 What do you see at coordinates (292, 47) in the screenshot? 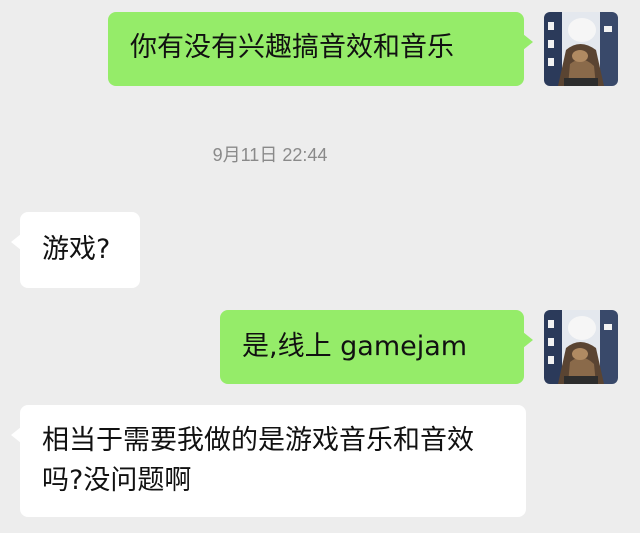
I see `message-text: 你有没有兴趣搞音效和音乐` at bounding box center [292, 47].